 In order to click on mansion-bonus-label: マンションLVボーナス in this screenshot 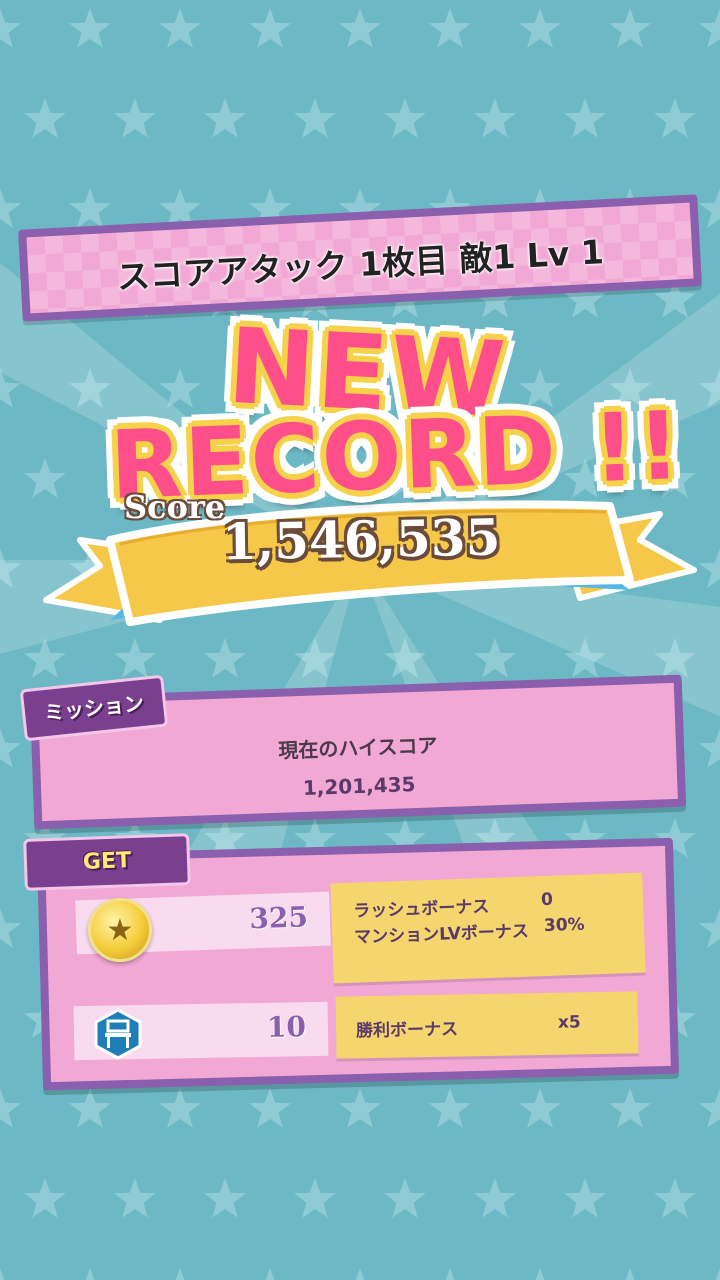, I will do `click(441, 934)`.